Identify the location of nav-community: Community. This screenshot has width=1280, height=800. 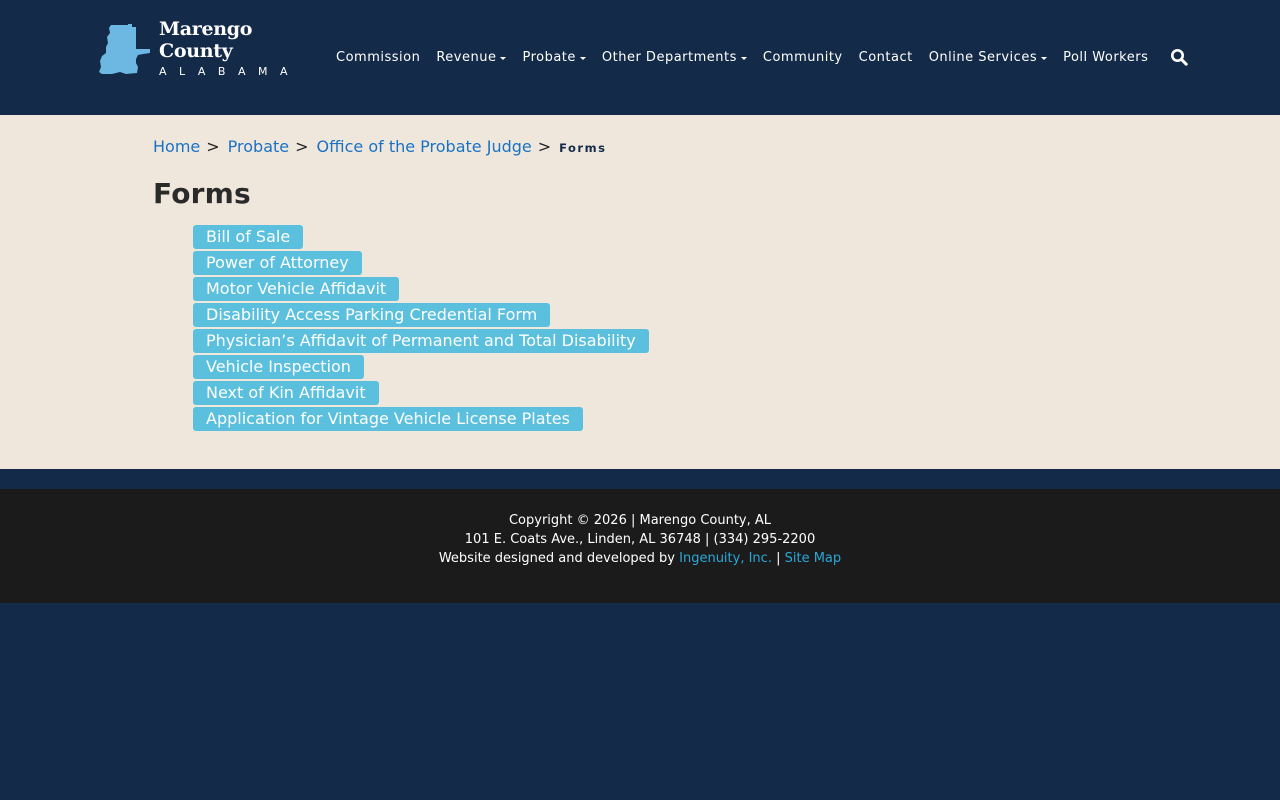
(803, 57).